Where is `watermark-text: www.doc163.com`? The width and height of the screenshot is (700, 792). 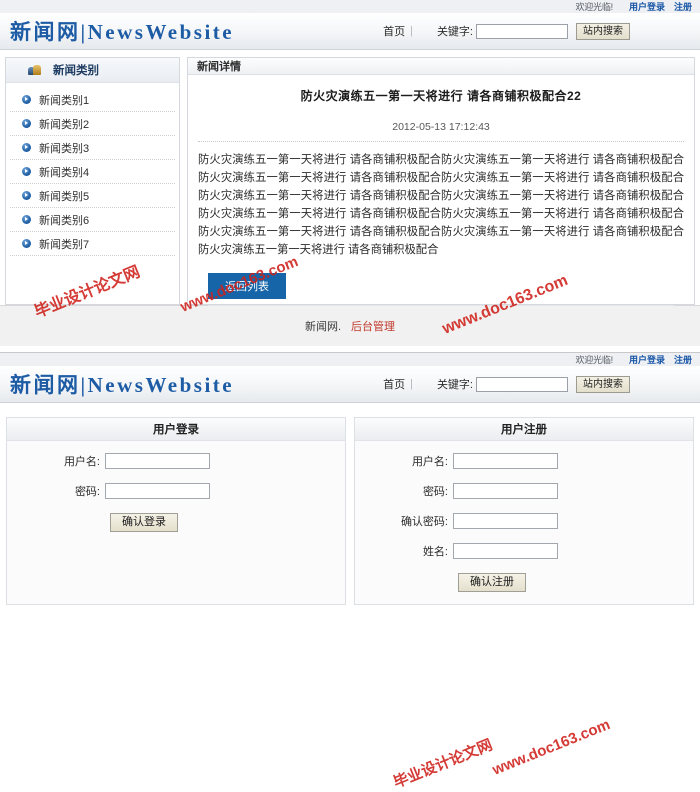 watermark-text: www.doc163.com is located at coordinates (551, 747).